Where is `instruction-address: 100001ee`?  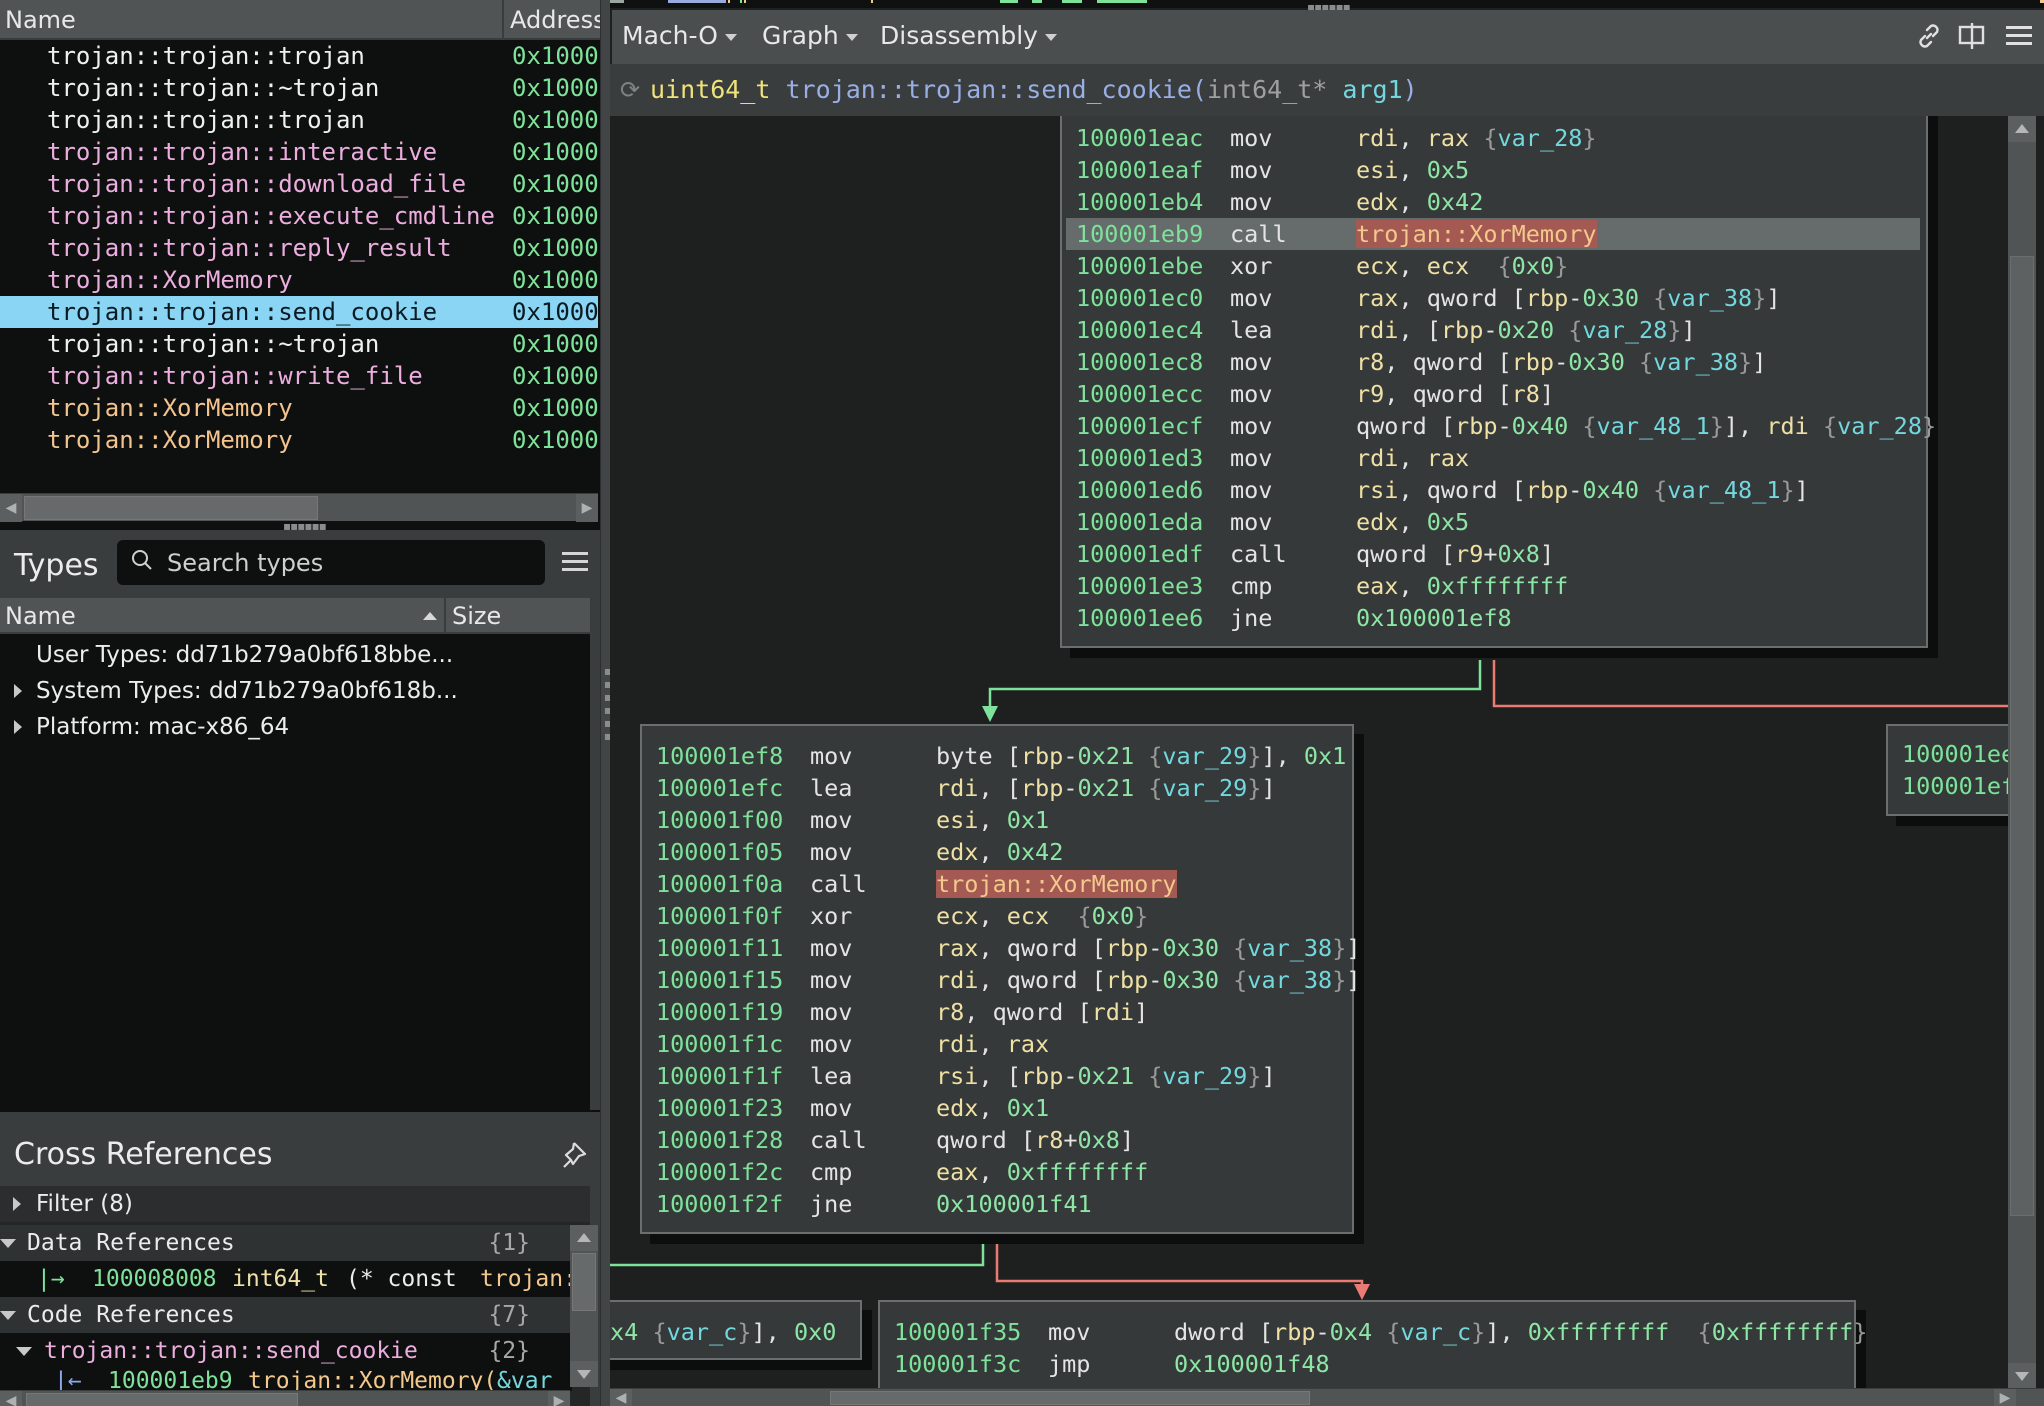
instruction-address: 100001ee is located at coordinates (1955, 754).